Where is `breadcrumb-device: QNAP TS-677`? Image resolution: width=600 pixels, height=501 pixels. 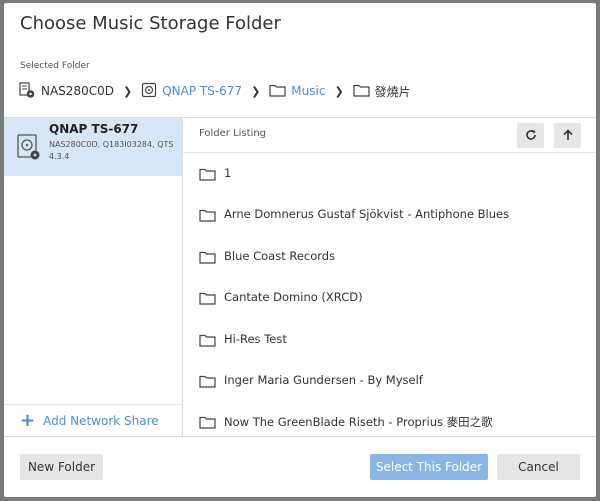
breadcrumb-device: QNAP TS-677 is located at coordinates (191, 91).